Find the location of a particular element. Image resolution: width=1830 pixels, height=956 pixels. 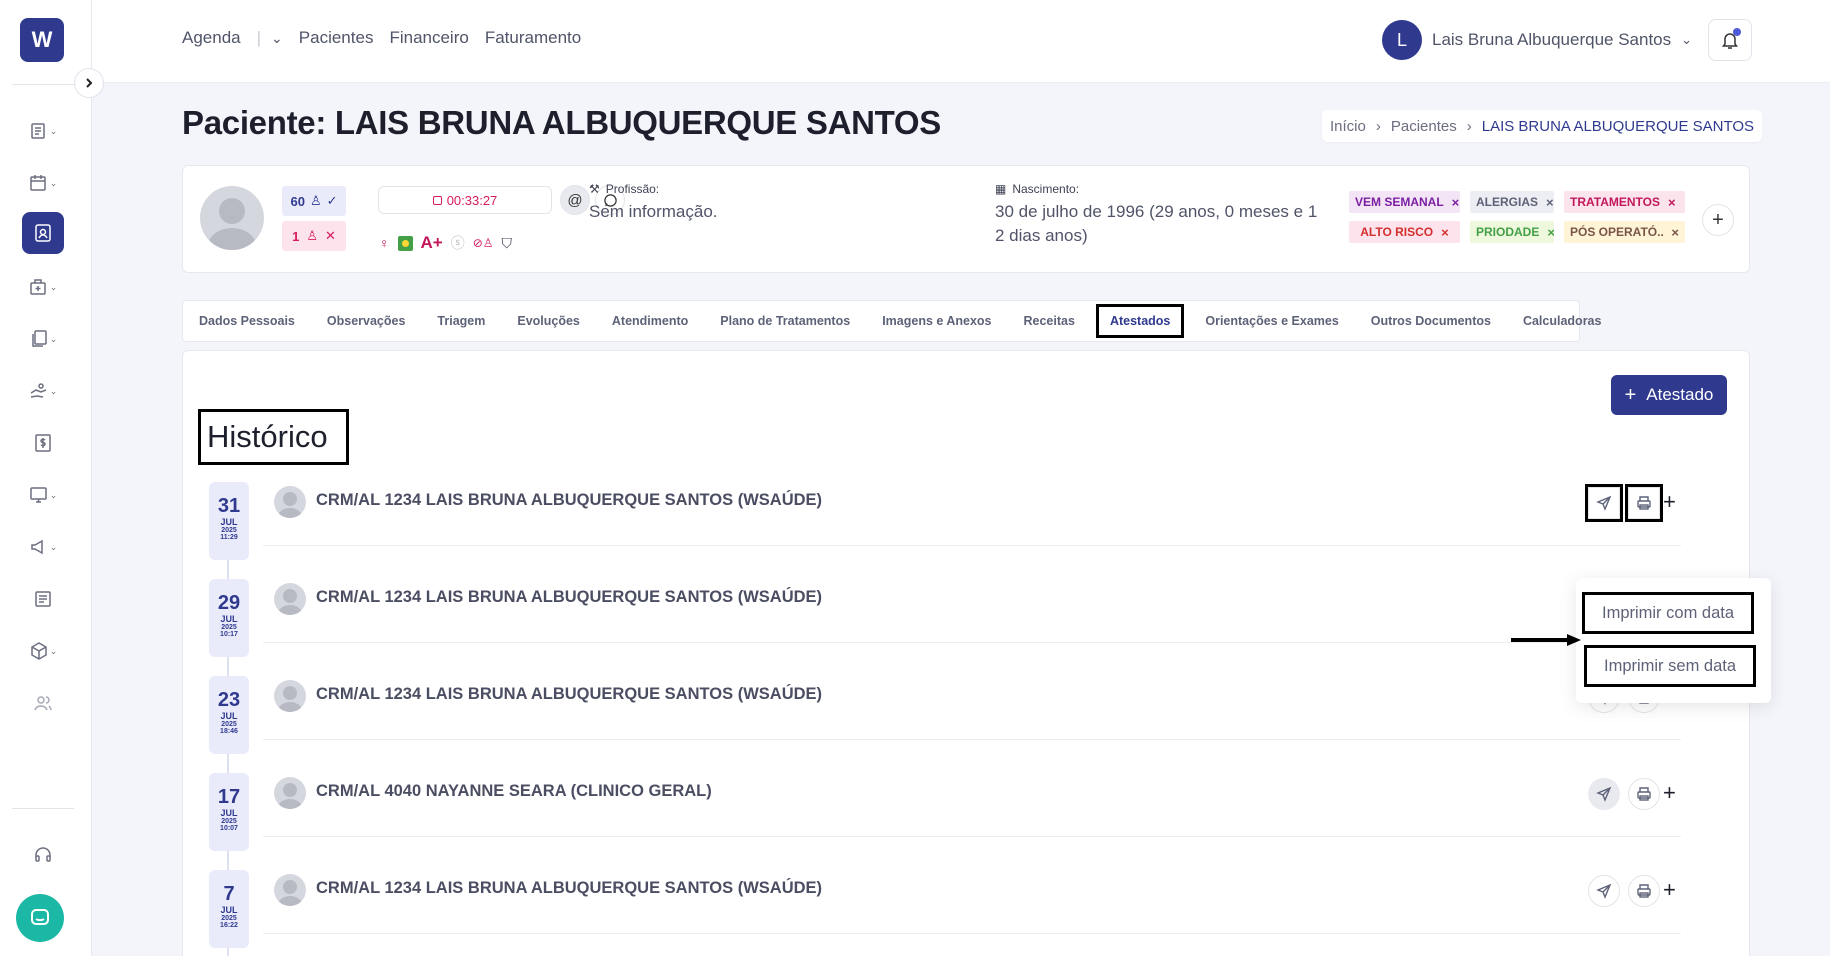

doctor-link-icon: ⊘♙ is located at coordinates (483, 243).